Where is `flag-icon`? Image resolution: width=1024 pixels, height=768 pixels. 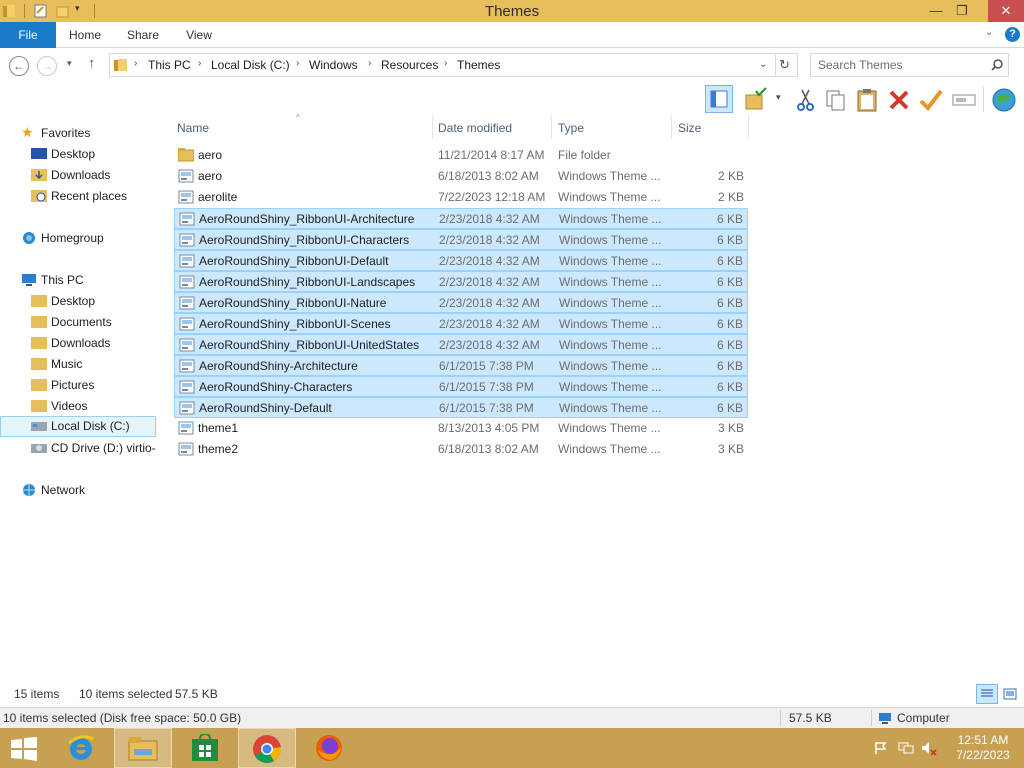 flag-icon is located at coordinates (881, 748).